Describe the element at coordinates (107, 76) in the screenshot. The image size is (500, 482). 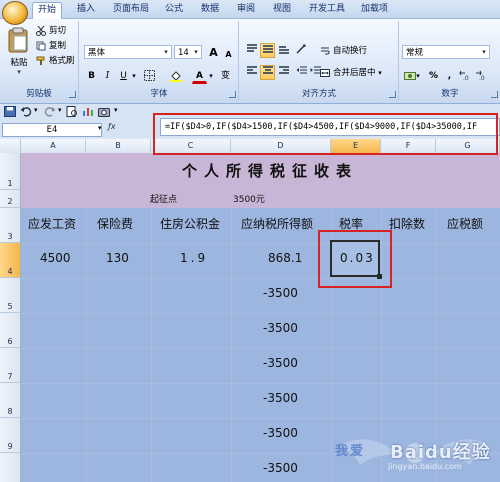
I see `italic-button: I` at that location.